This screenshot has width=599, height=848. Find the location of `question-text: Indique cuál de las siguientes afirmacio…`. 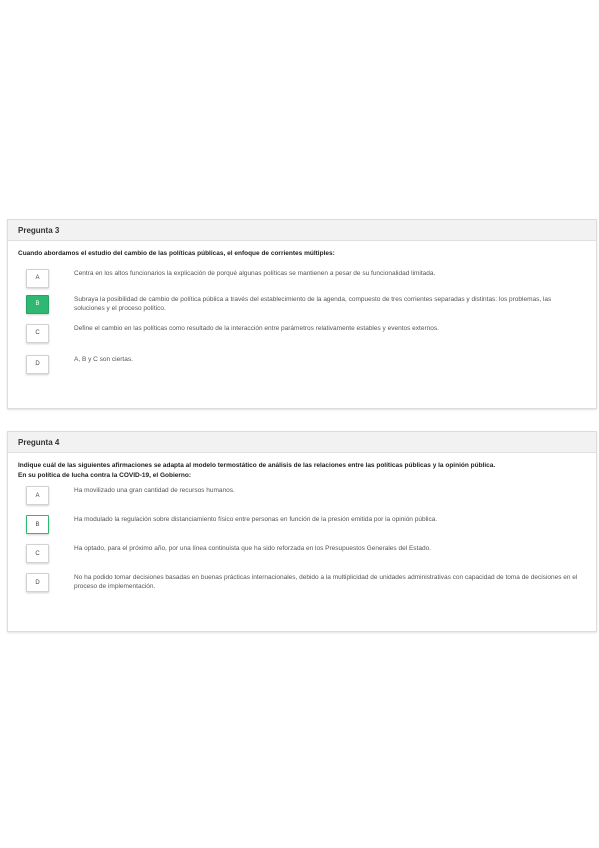

question-text: Indique cuál de las siguientes afirmacio… is located at coordinates (302, 468).